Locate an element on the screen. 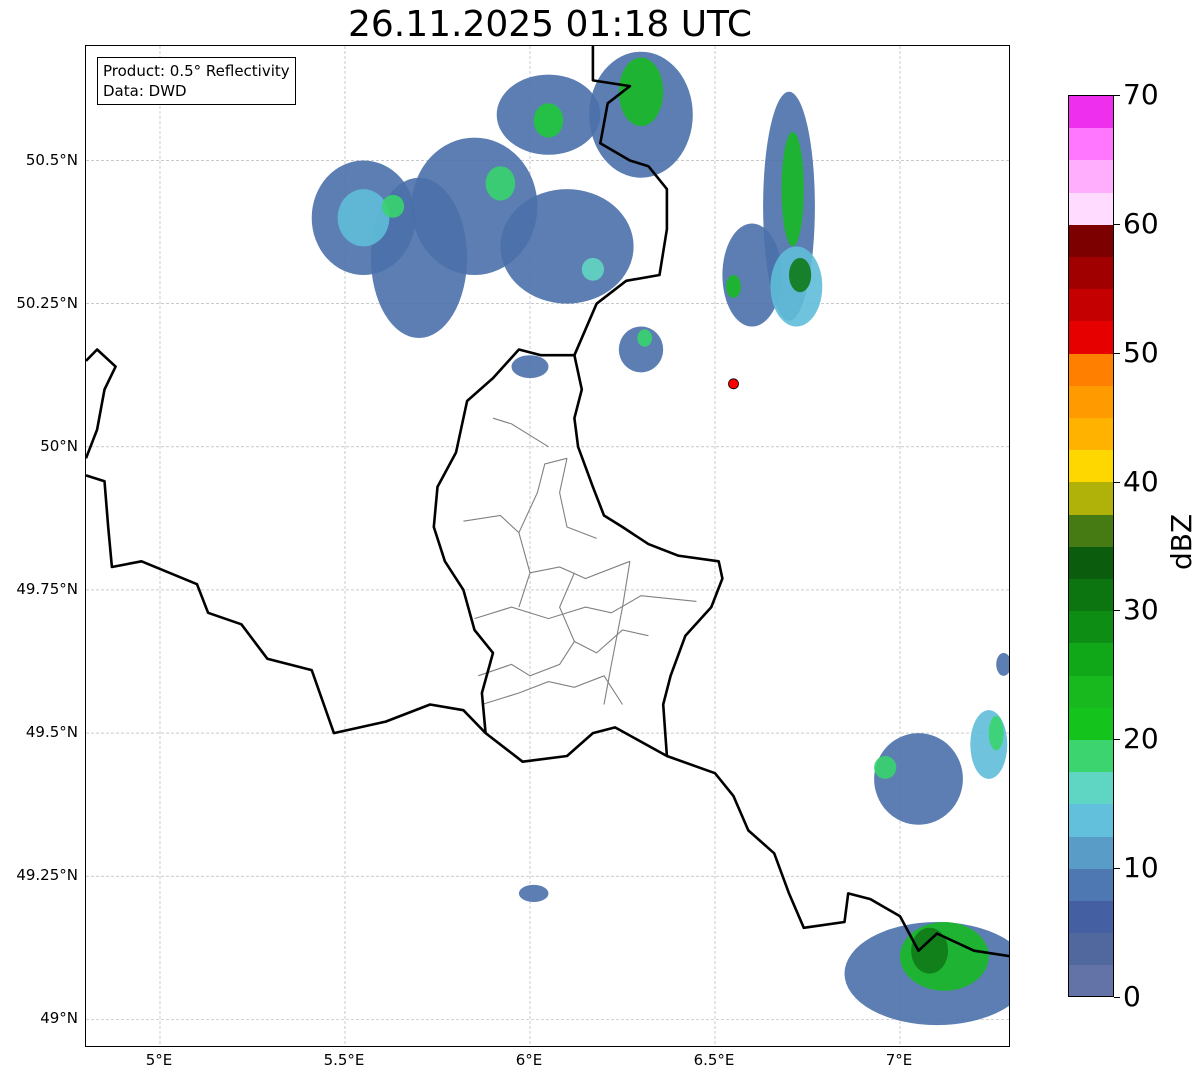 Image resolution: width=1202 pixels, height=1081 pixels. colorbar-tick-label: 70 is located at coordinates (1141, 94).